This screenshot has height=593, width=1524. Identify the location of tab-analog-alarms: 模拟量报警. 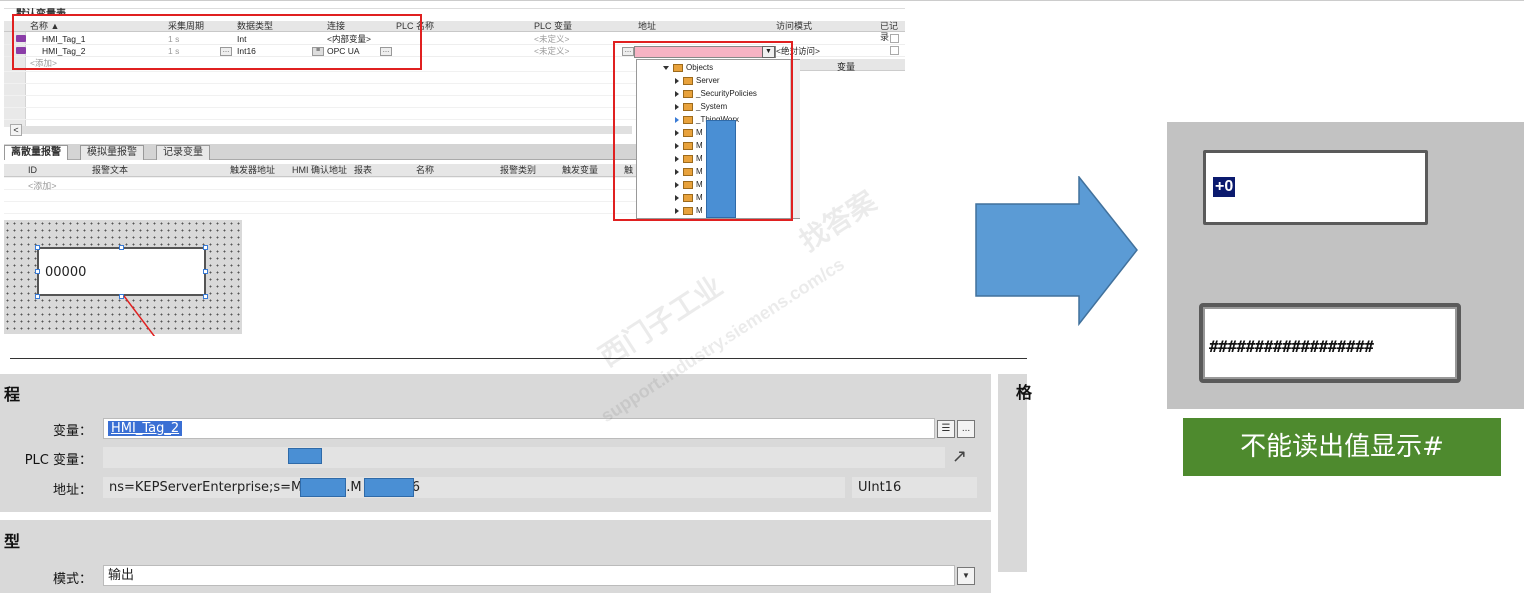
(112, 152).